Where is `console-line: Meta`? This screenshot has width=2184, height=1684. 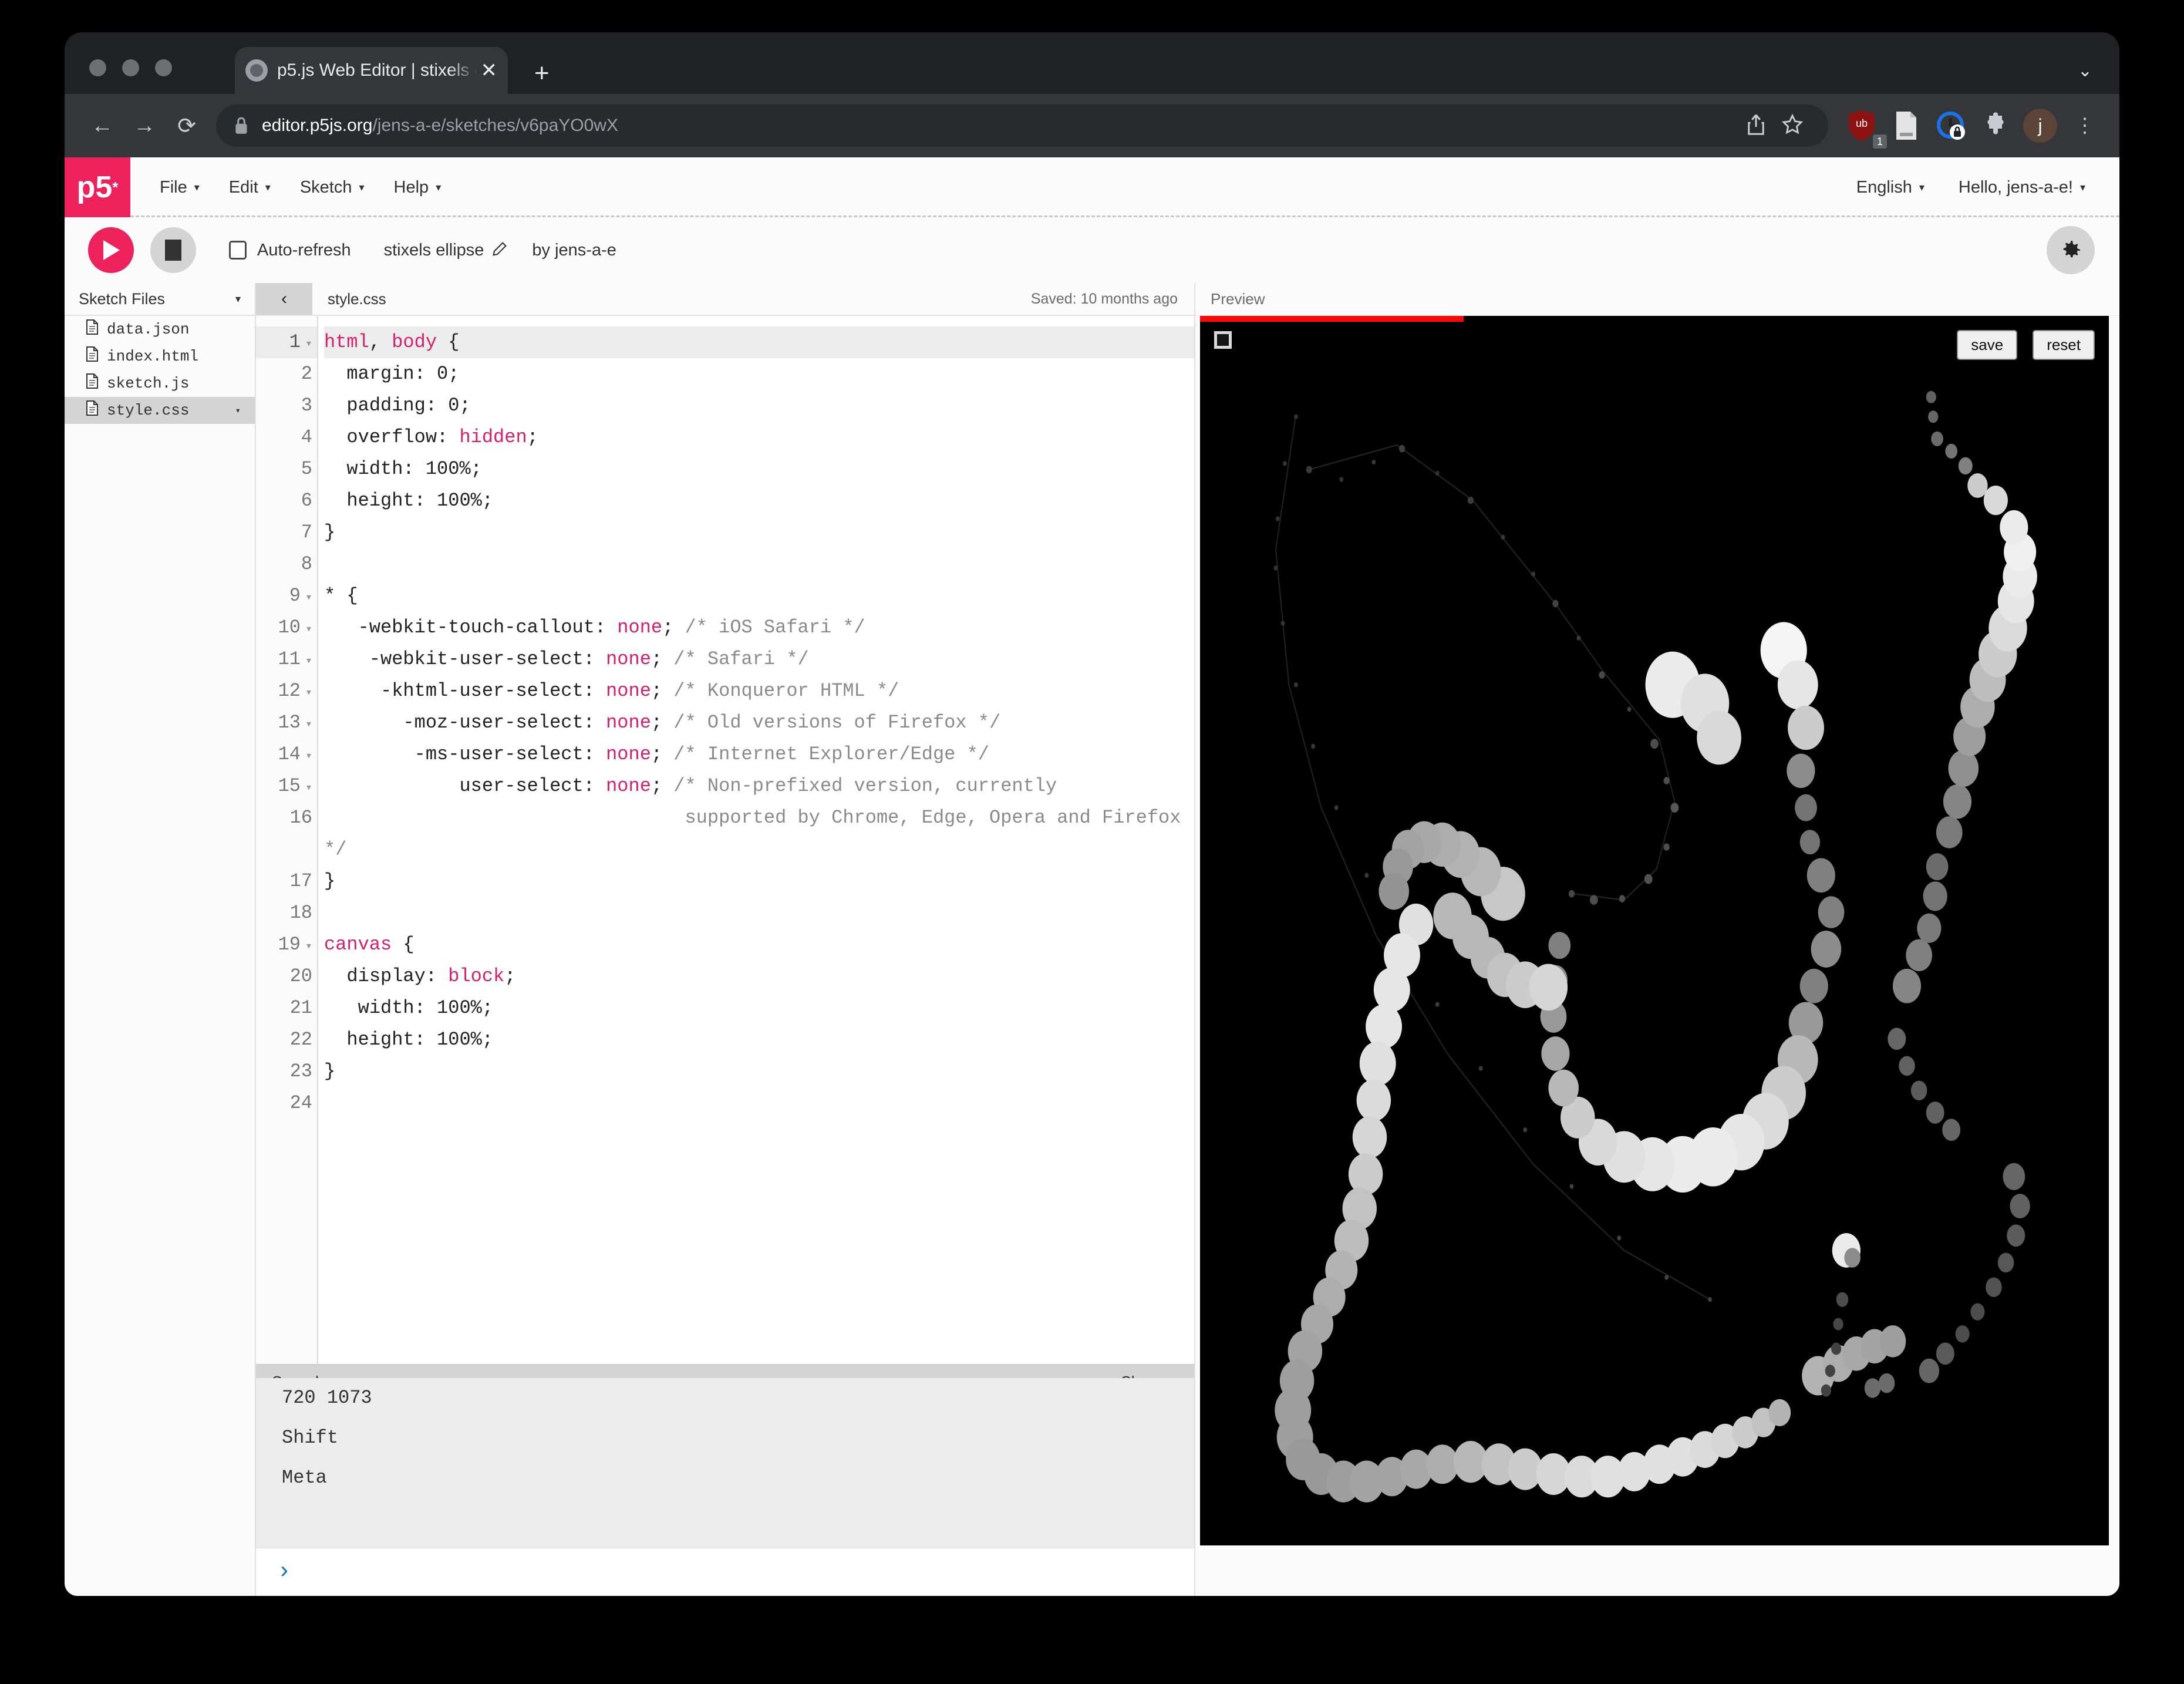
console-line: Meta is located at coordinates (304, 1477).